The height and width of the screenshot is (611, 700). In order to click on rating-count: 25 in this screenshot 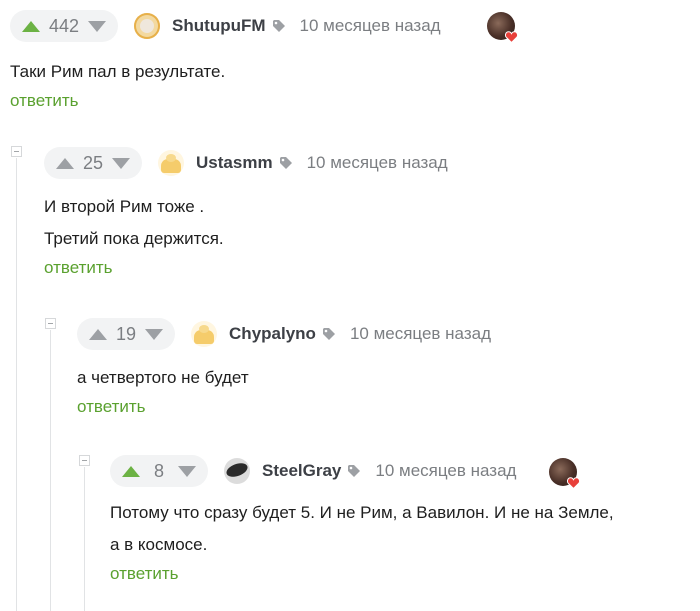, I will do `click(93, 162)`.